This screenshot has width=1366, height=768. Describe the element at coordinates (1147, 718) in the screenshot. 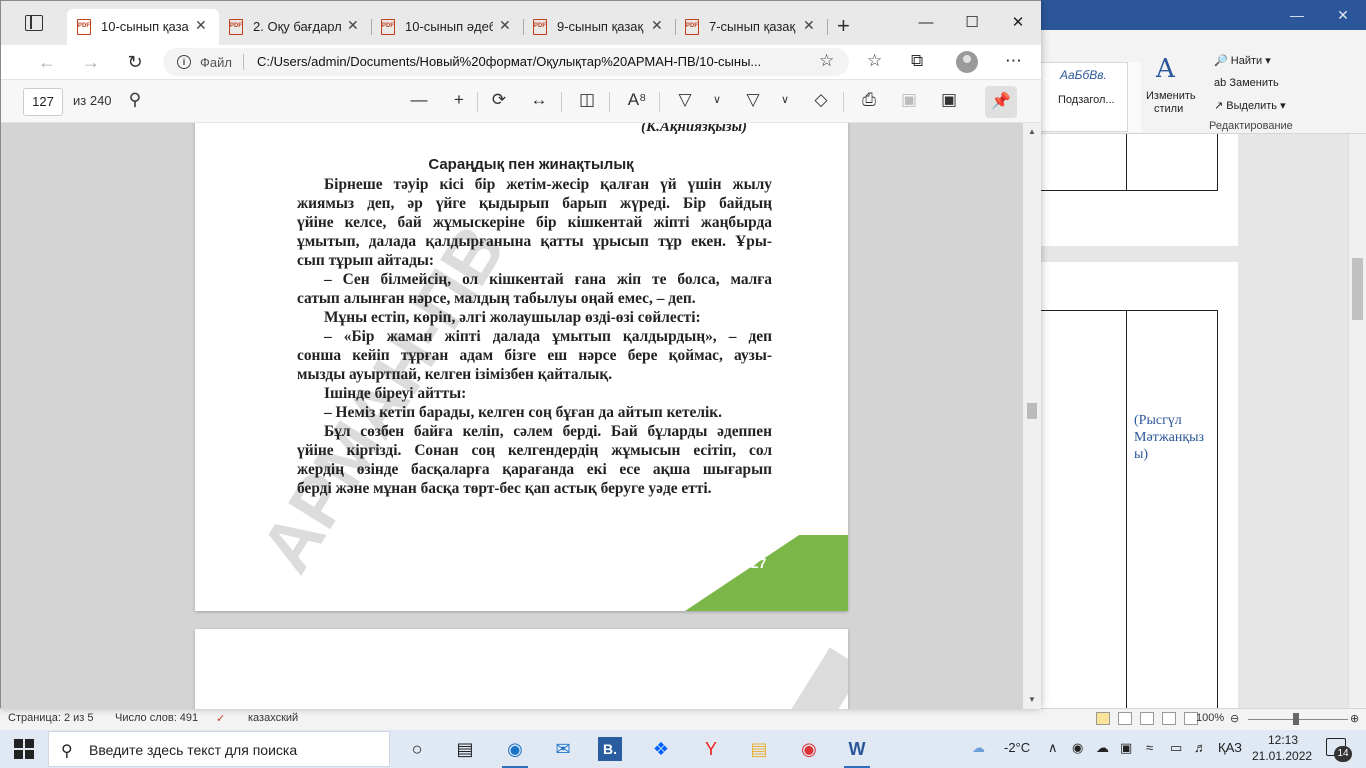

I see `web-view-button` at that location.